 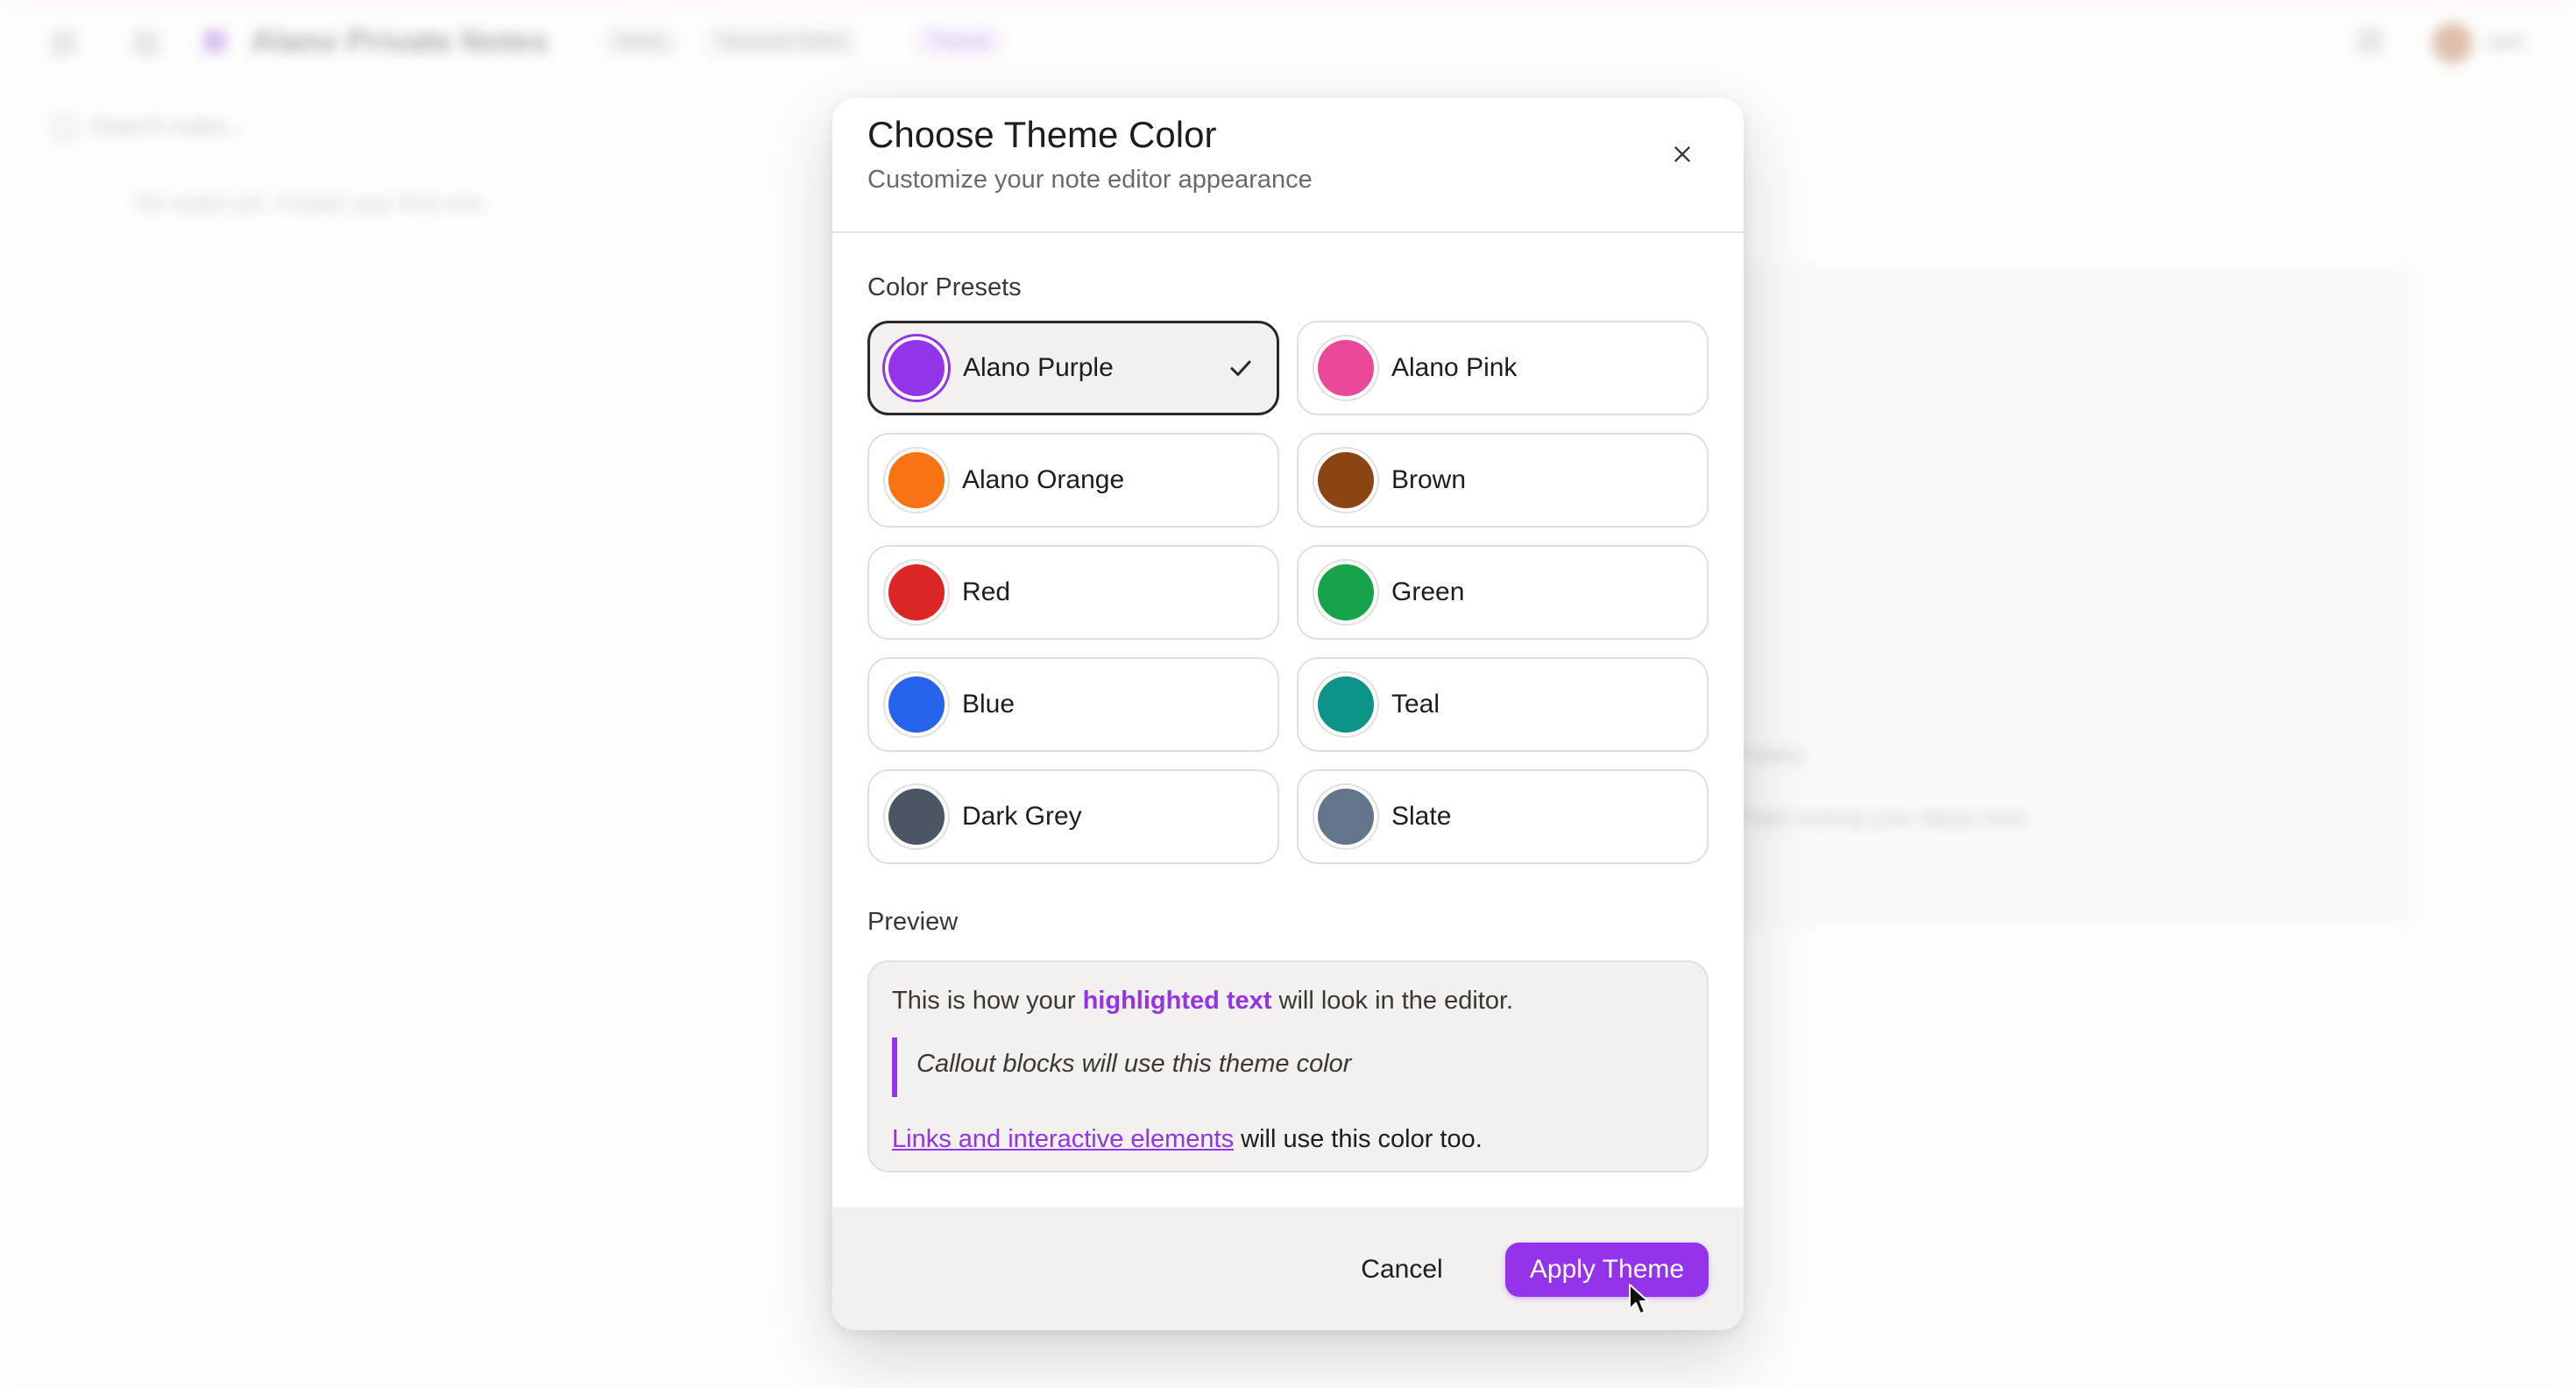 What do you see at coordinates (1503, 705) in the screenshot?
I see `preset-teal: Teal` at bounding box center [1503, 705].